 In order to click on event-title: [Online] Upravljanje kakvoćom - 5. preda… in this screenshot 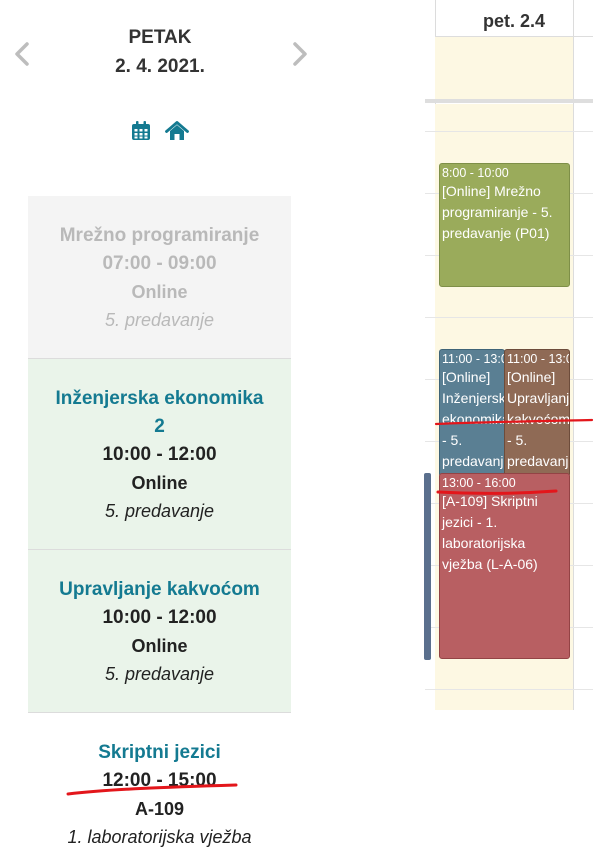, I will do `click(538, 419)`.